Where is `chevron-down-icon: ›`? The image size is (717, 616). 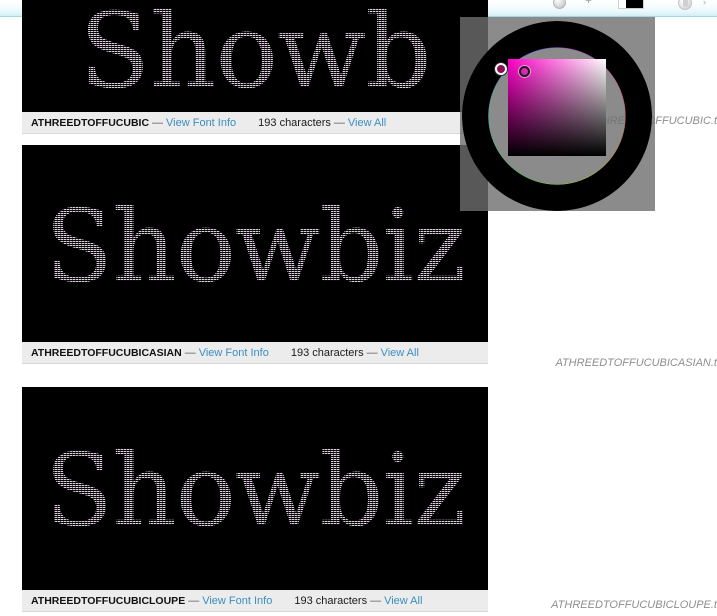
chevron-down-icon: › is located at coordinates (708, 4).